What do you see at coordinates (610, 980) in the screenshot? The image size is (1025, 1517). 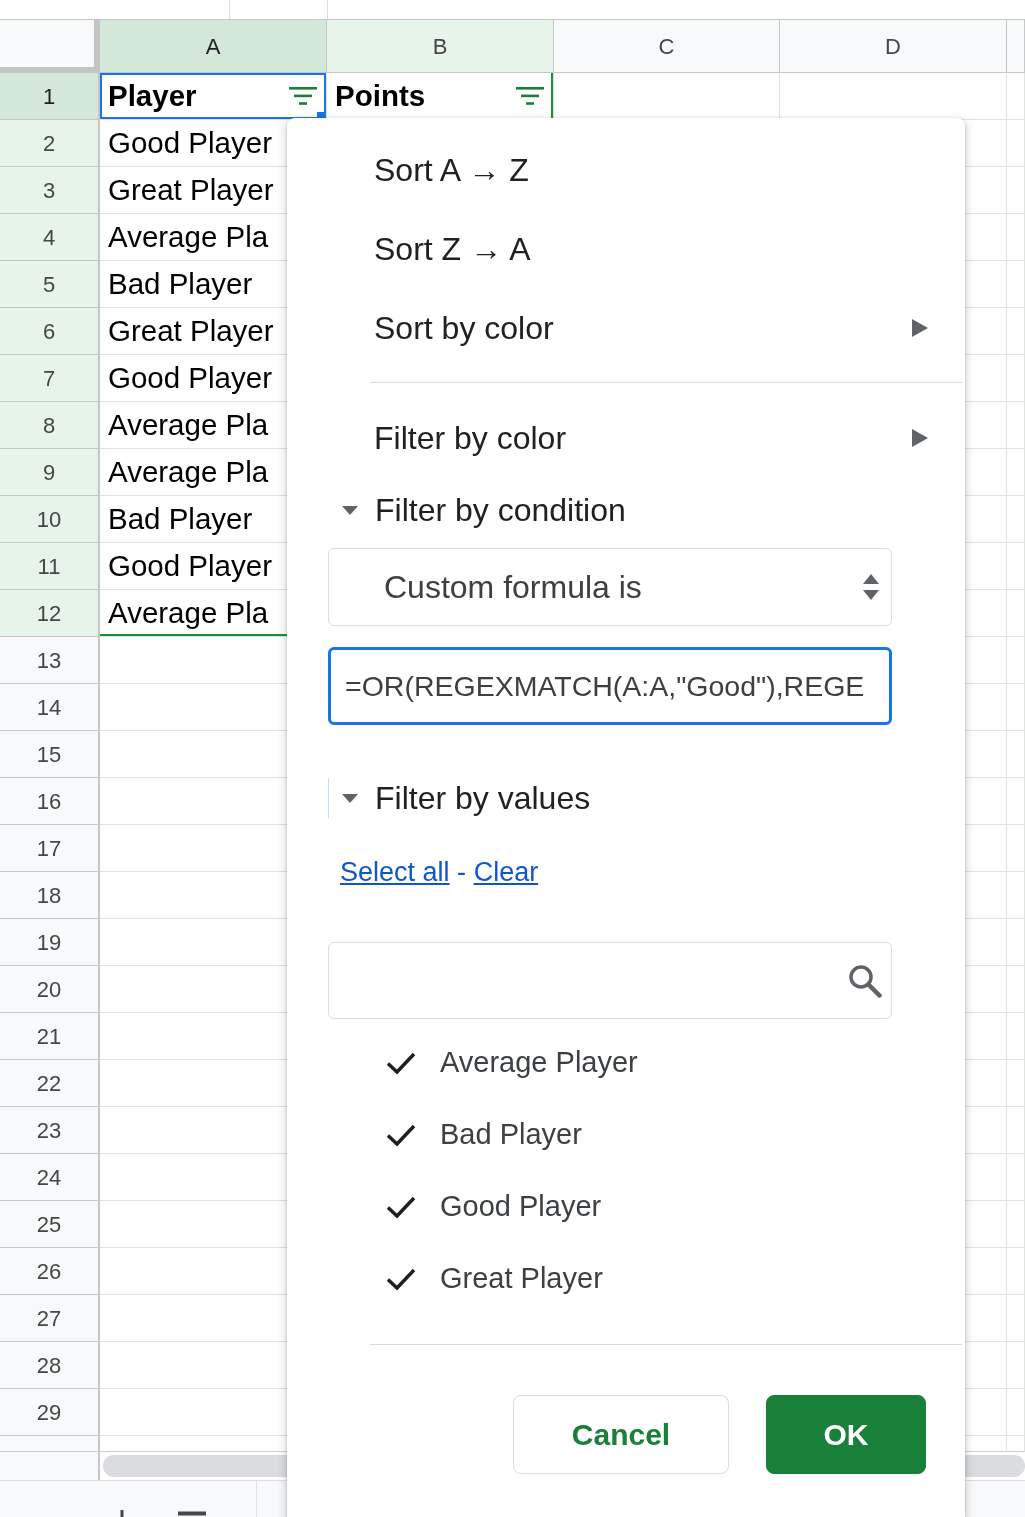 I see `search-field` at bounding box center [610, 980].